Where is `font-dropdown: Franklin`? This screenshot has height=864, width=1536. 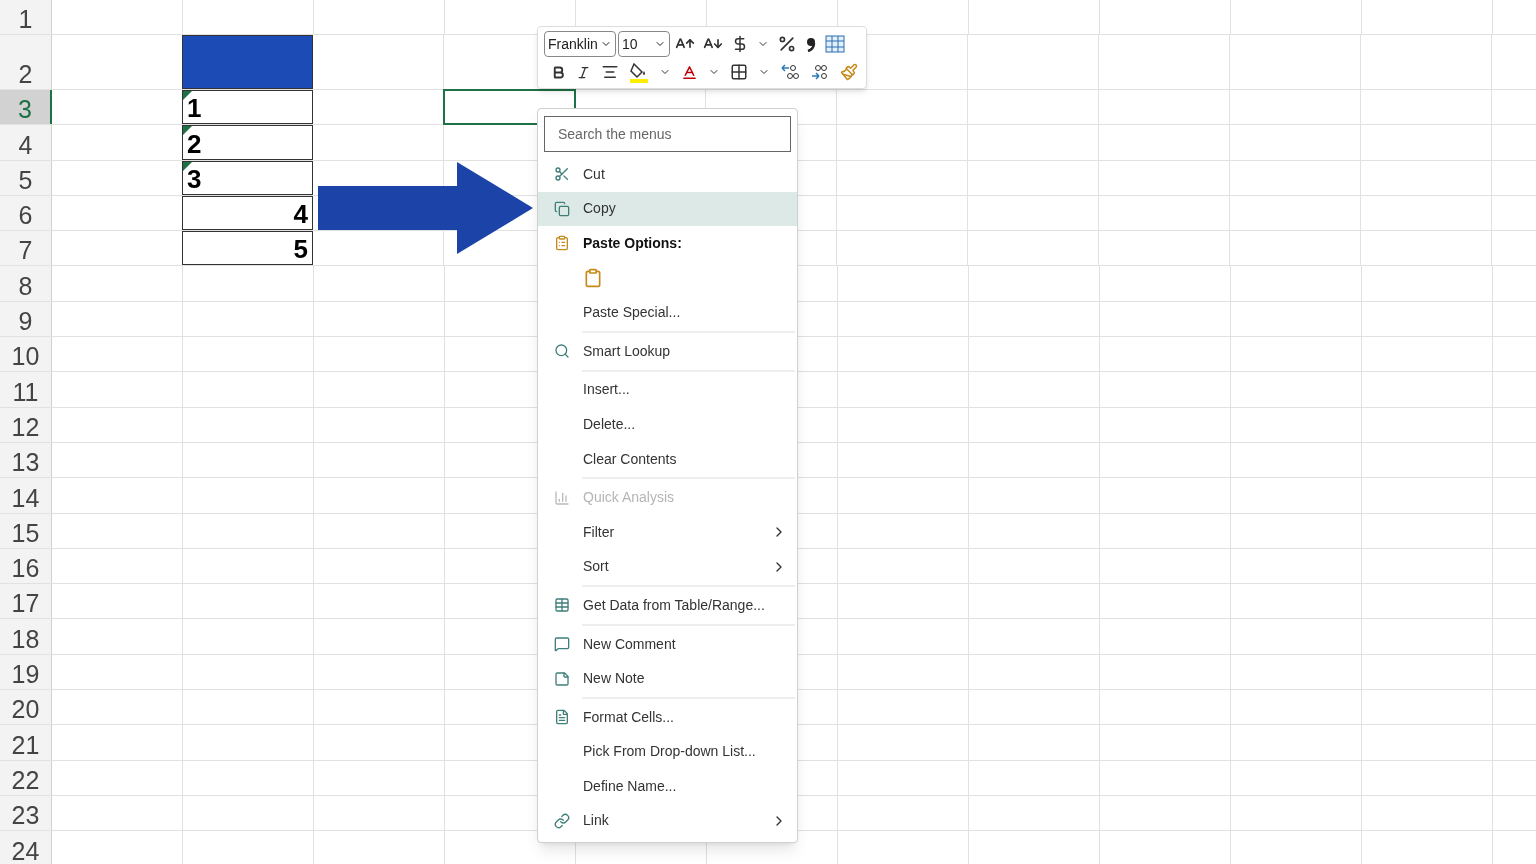
font-dropdown: Franklin is located at coordinates (580, 44).